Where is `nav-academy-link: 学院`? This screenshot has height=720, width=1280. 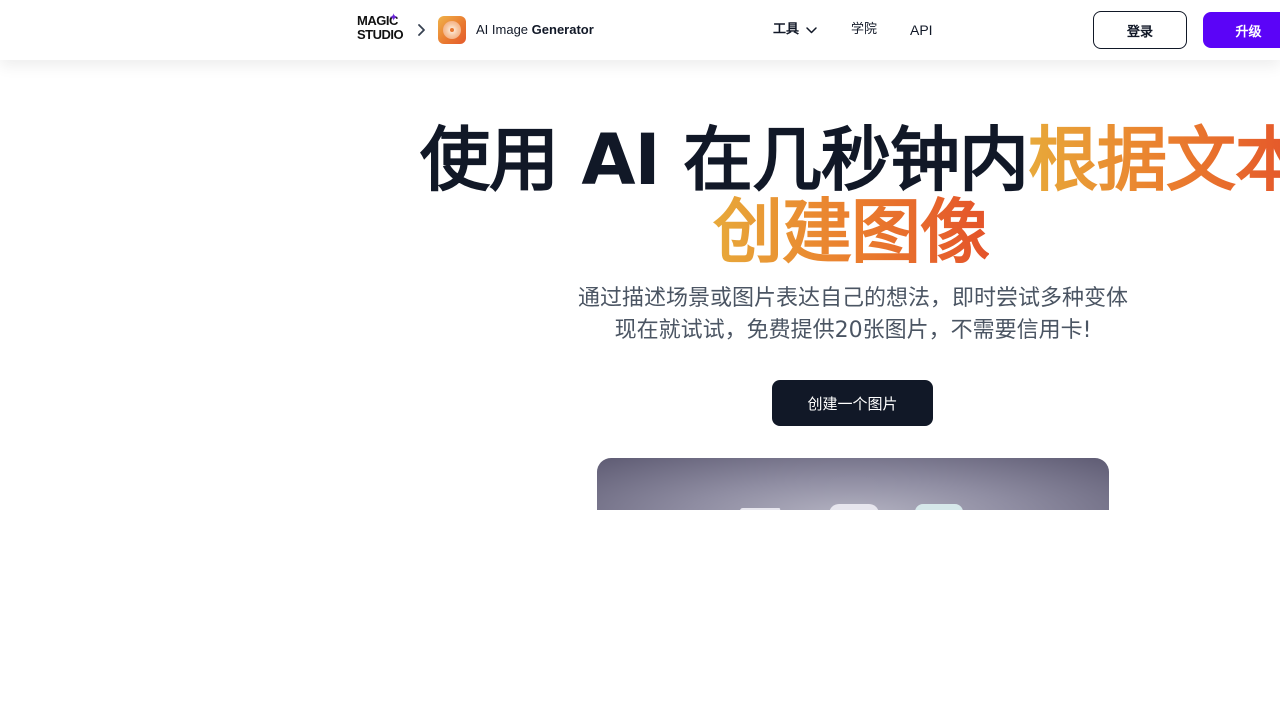
nav-academy-link: 学院 is located at coordinates (864, 30).